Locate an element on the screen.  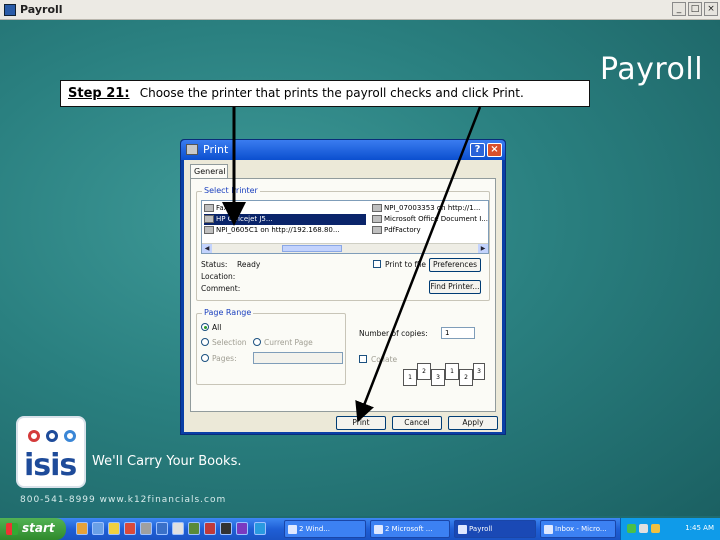
close-window-button: × is located at coordinates (711, 9).